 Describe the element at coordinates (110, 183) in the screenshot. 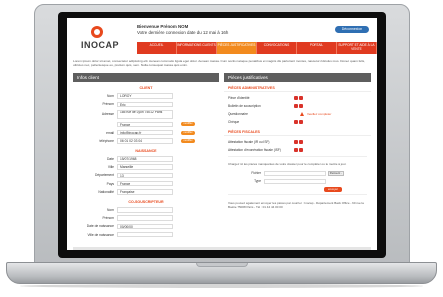

I see `field-label: Pays` at that location.